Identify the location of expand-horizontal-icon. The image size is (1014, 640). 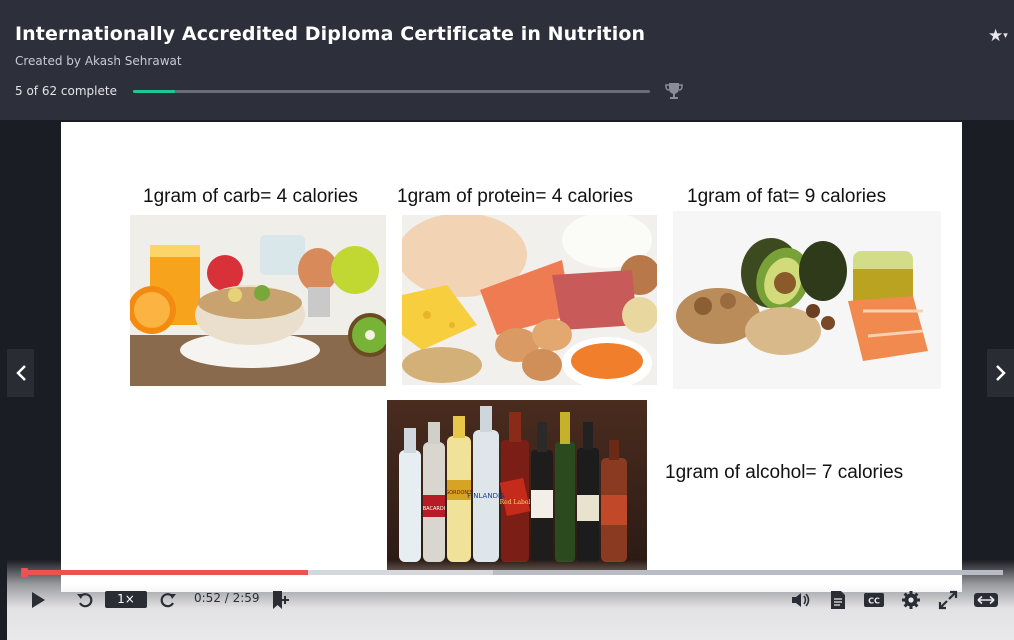
(986, 600).